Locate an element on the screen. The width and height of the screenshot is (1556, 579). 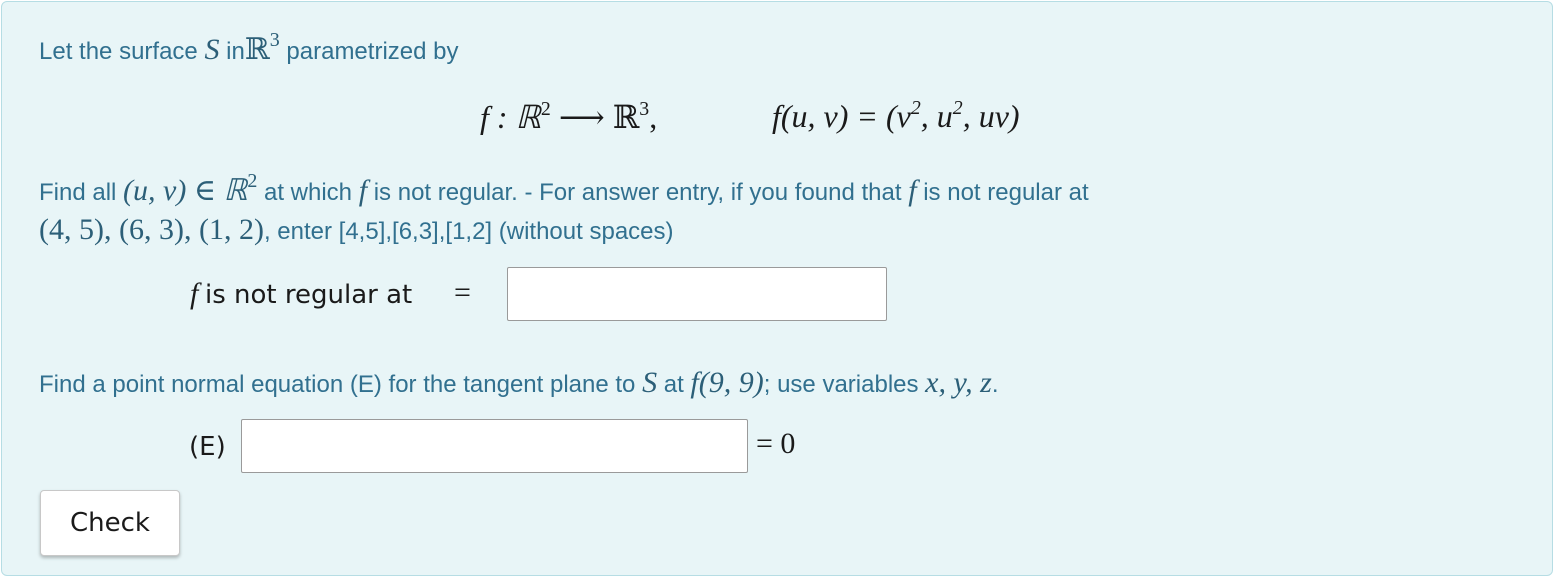
formula-lhs: f(u, v) = (v is located at coordinates (841, 116).